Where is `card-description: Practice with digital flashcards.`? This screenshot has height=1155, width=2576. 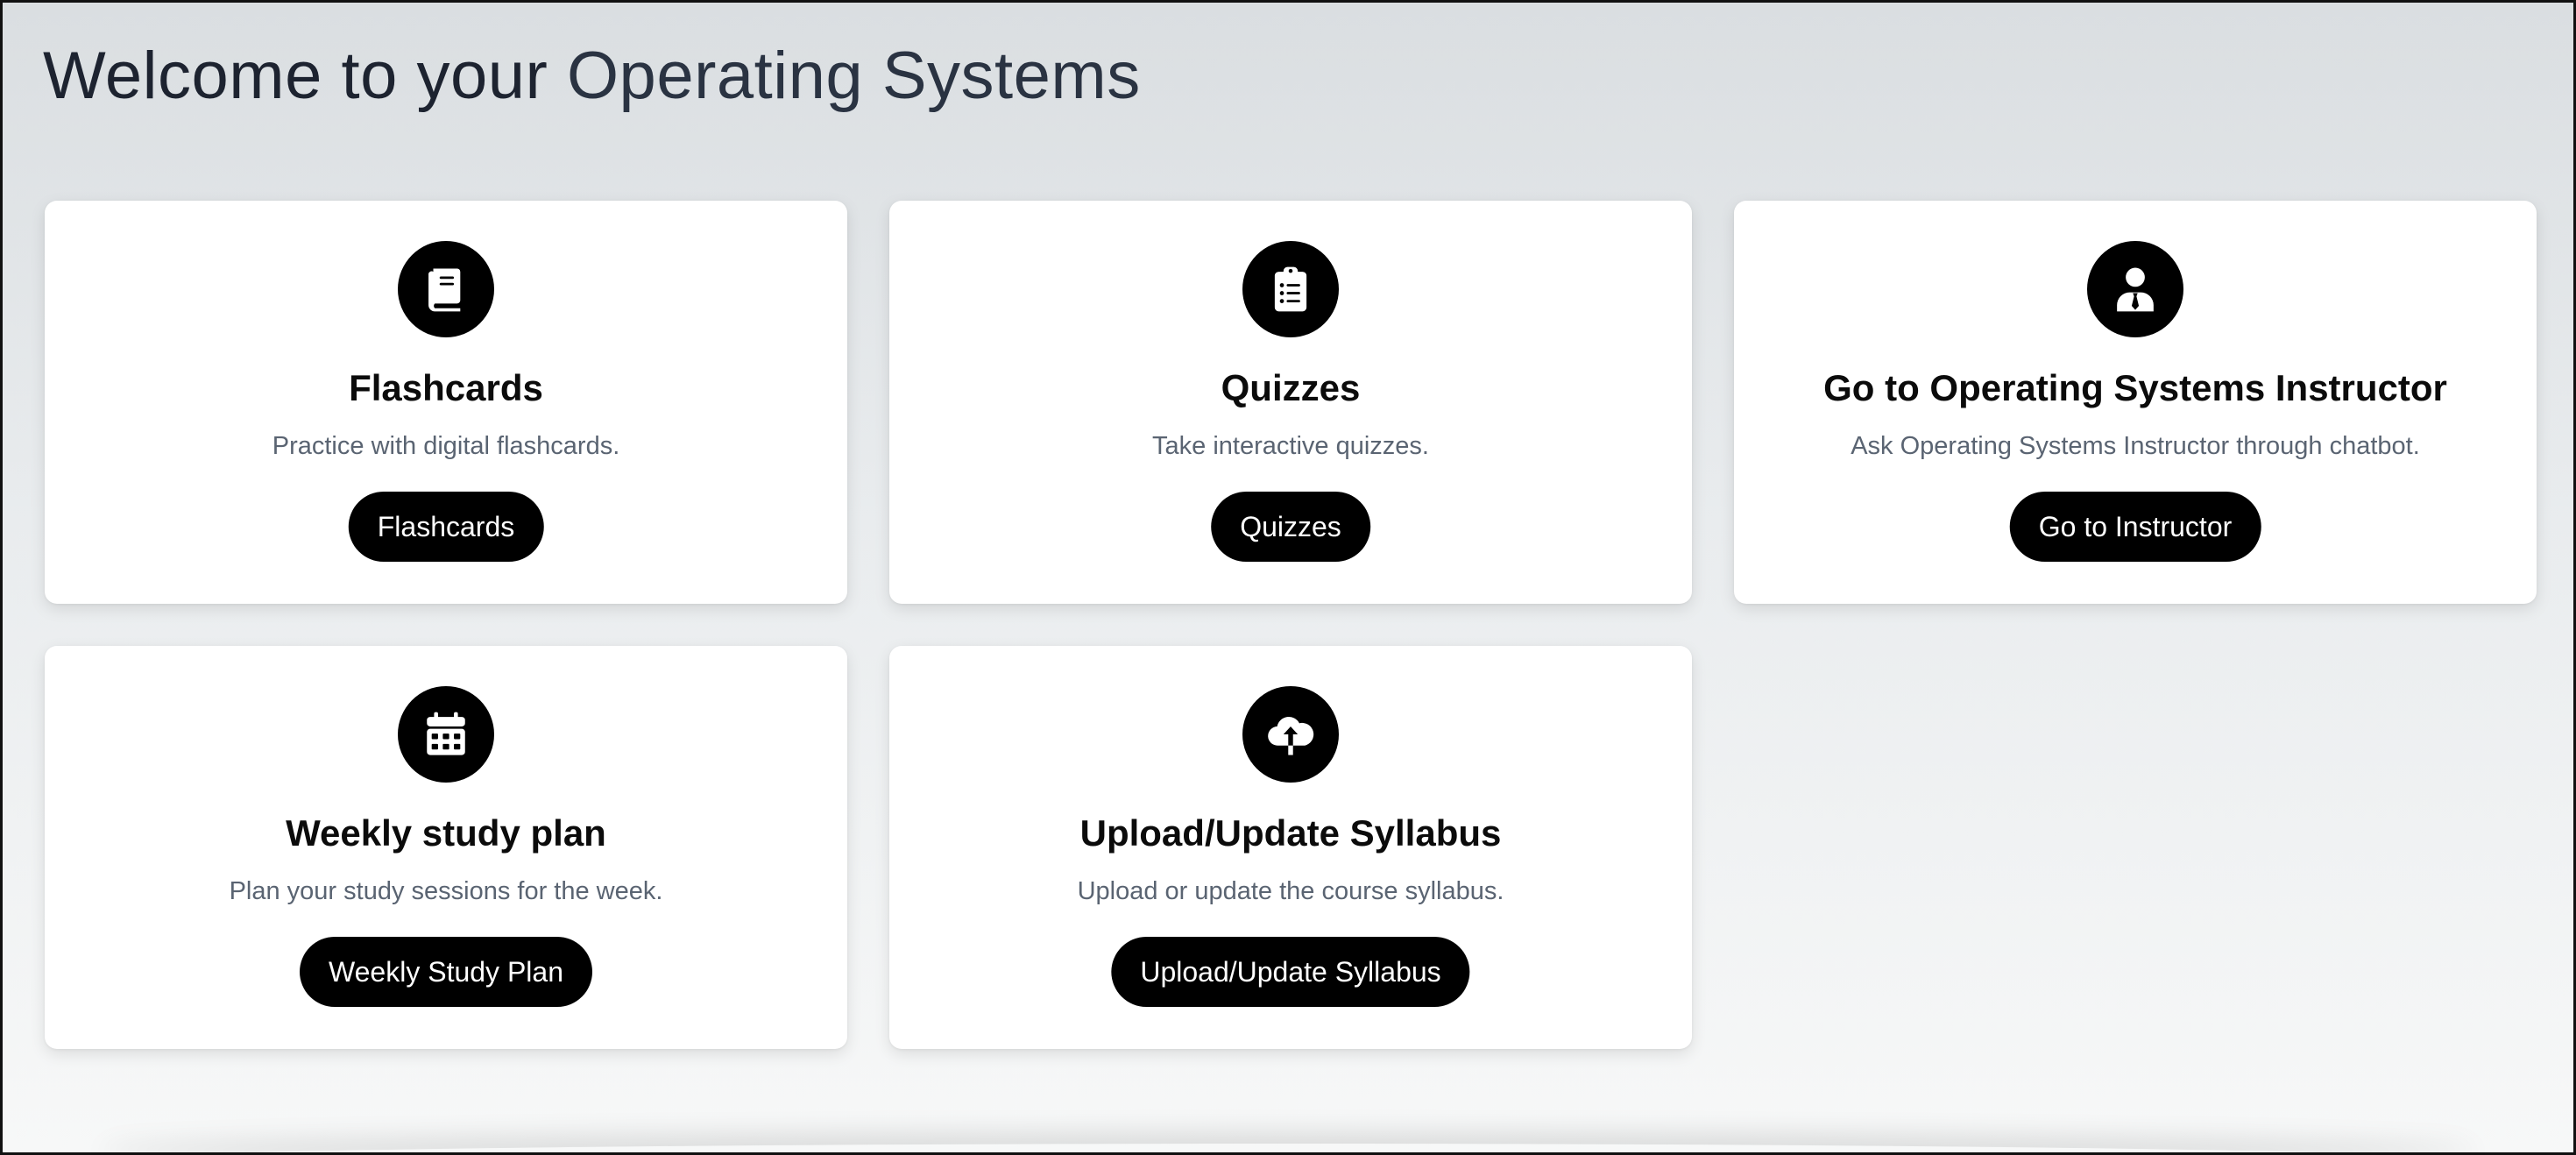 card-description: Practice with digital flashcards. is located at coordinates (446, 446).